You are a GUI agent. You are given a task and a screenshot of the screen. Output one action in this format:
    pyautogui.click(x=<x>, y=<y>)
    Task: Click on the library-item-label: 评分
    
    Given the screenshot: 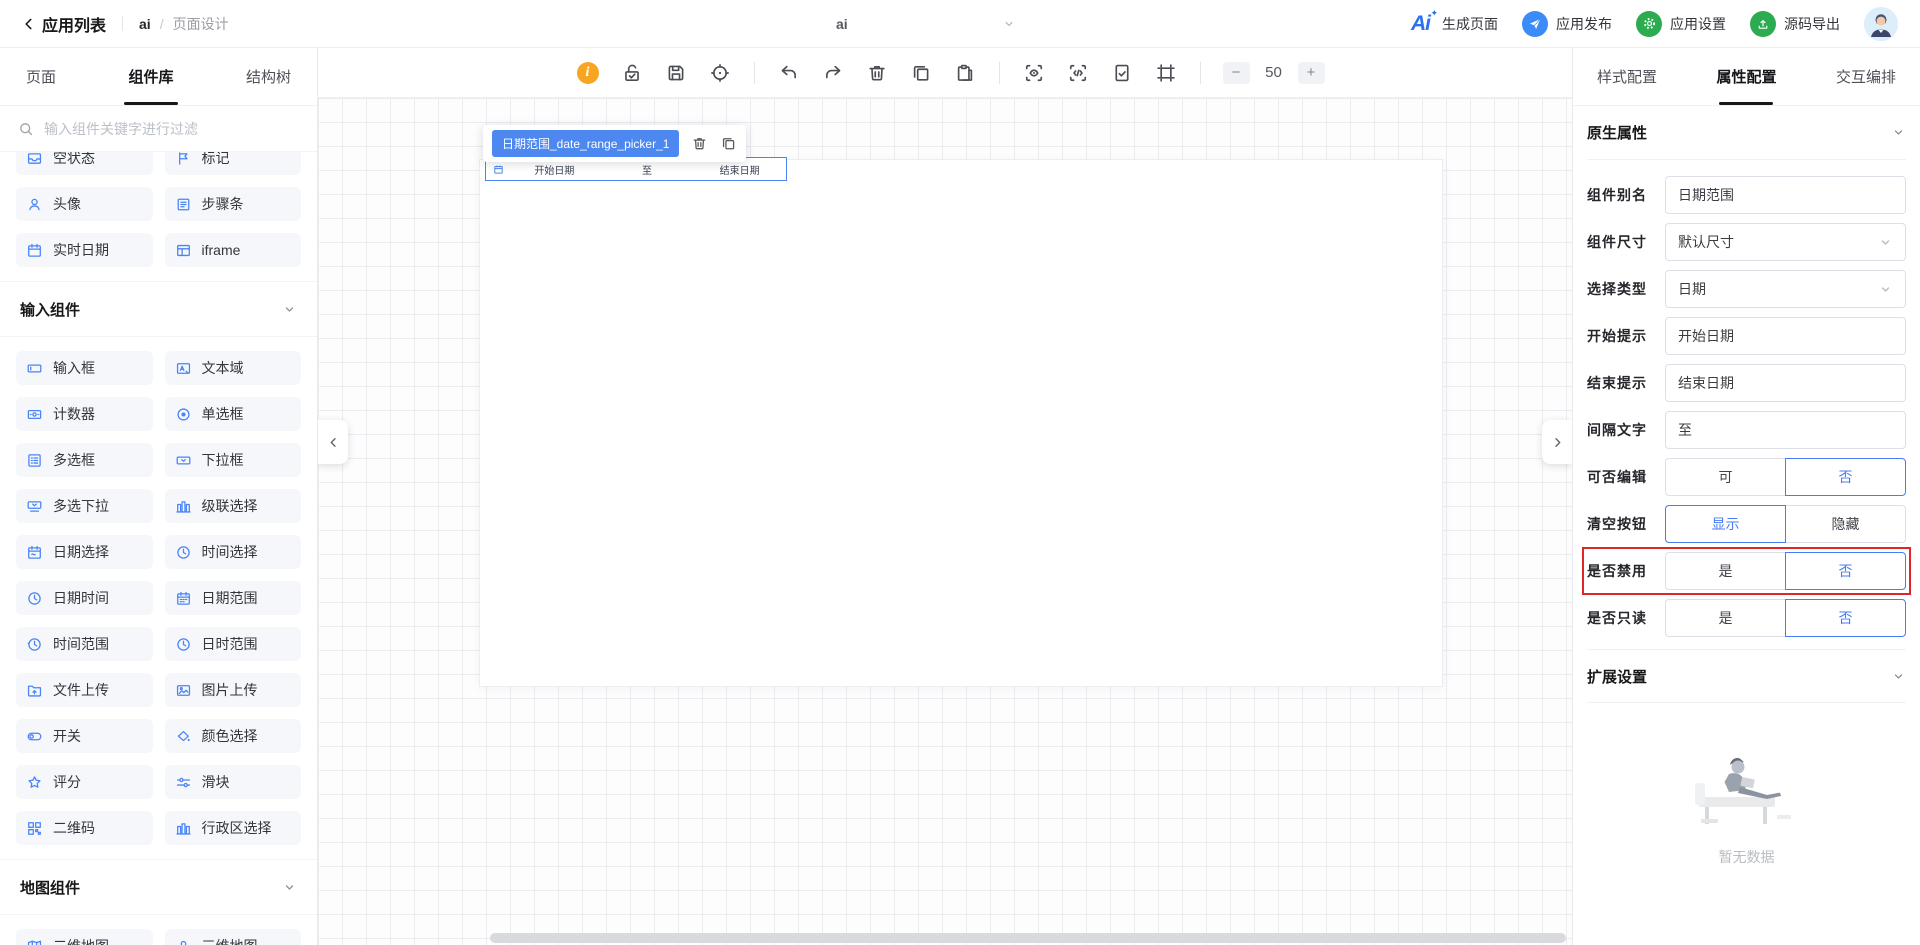 What is the action you would take?
    pyautogui.click(x=67, y=782)
    